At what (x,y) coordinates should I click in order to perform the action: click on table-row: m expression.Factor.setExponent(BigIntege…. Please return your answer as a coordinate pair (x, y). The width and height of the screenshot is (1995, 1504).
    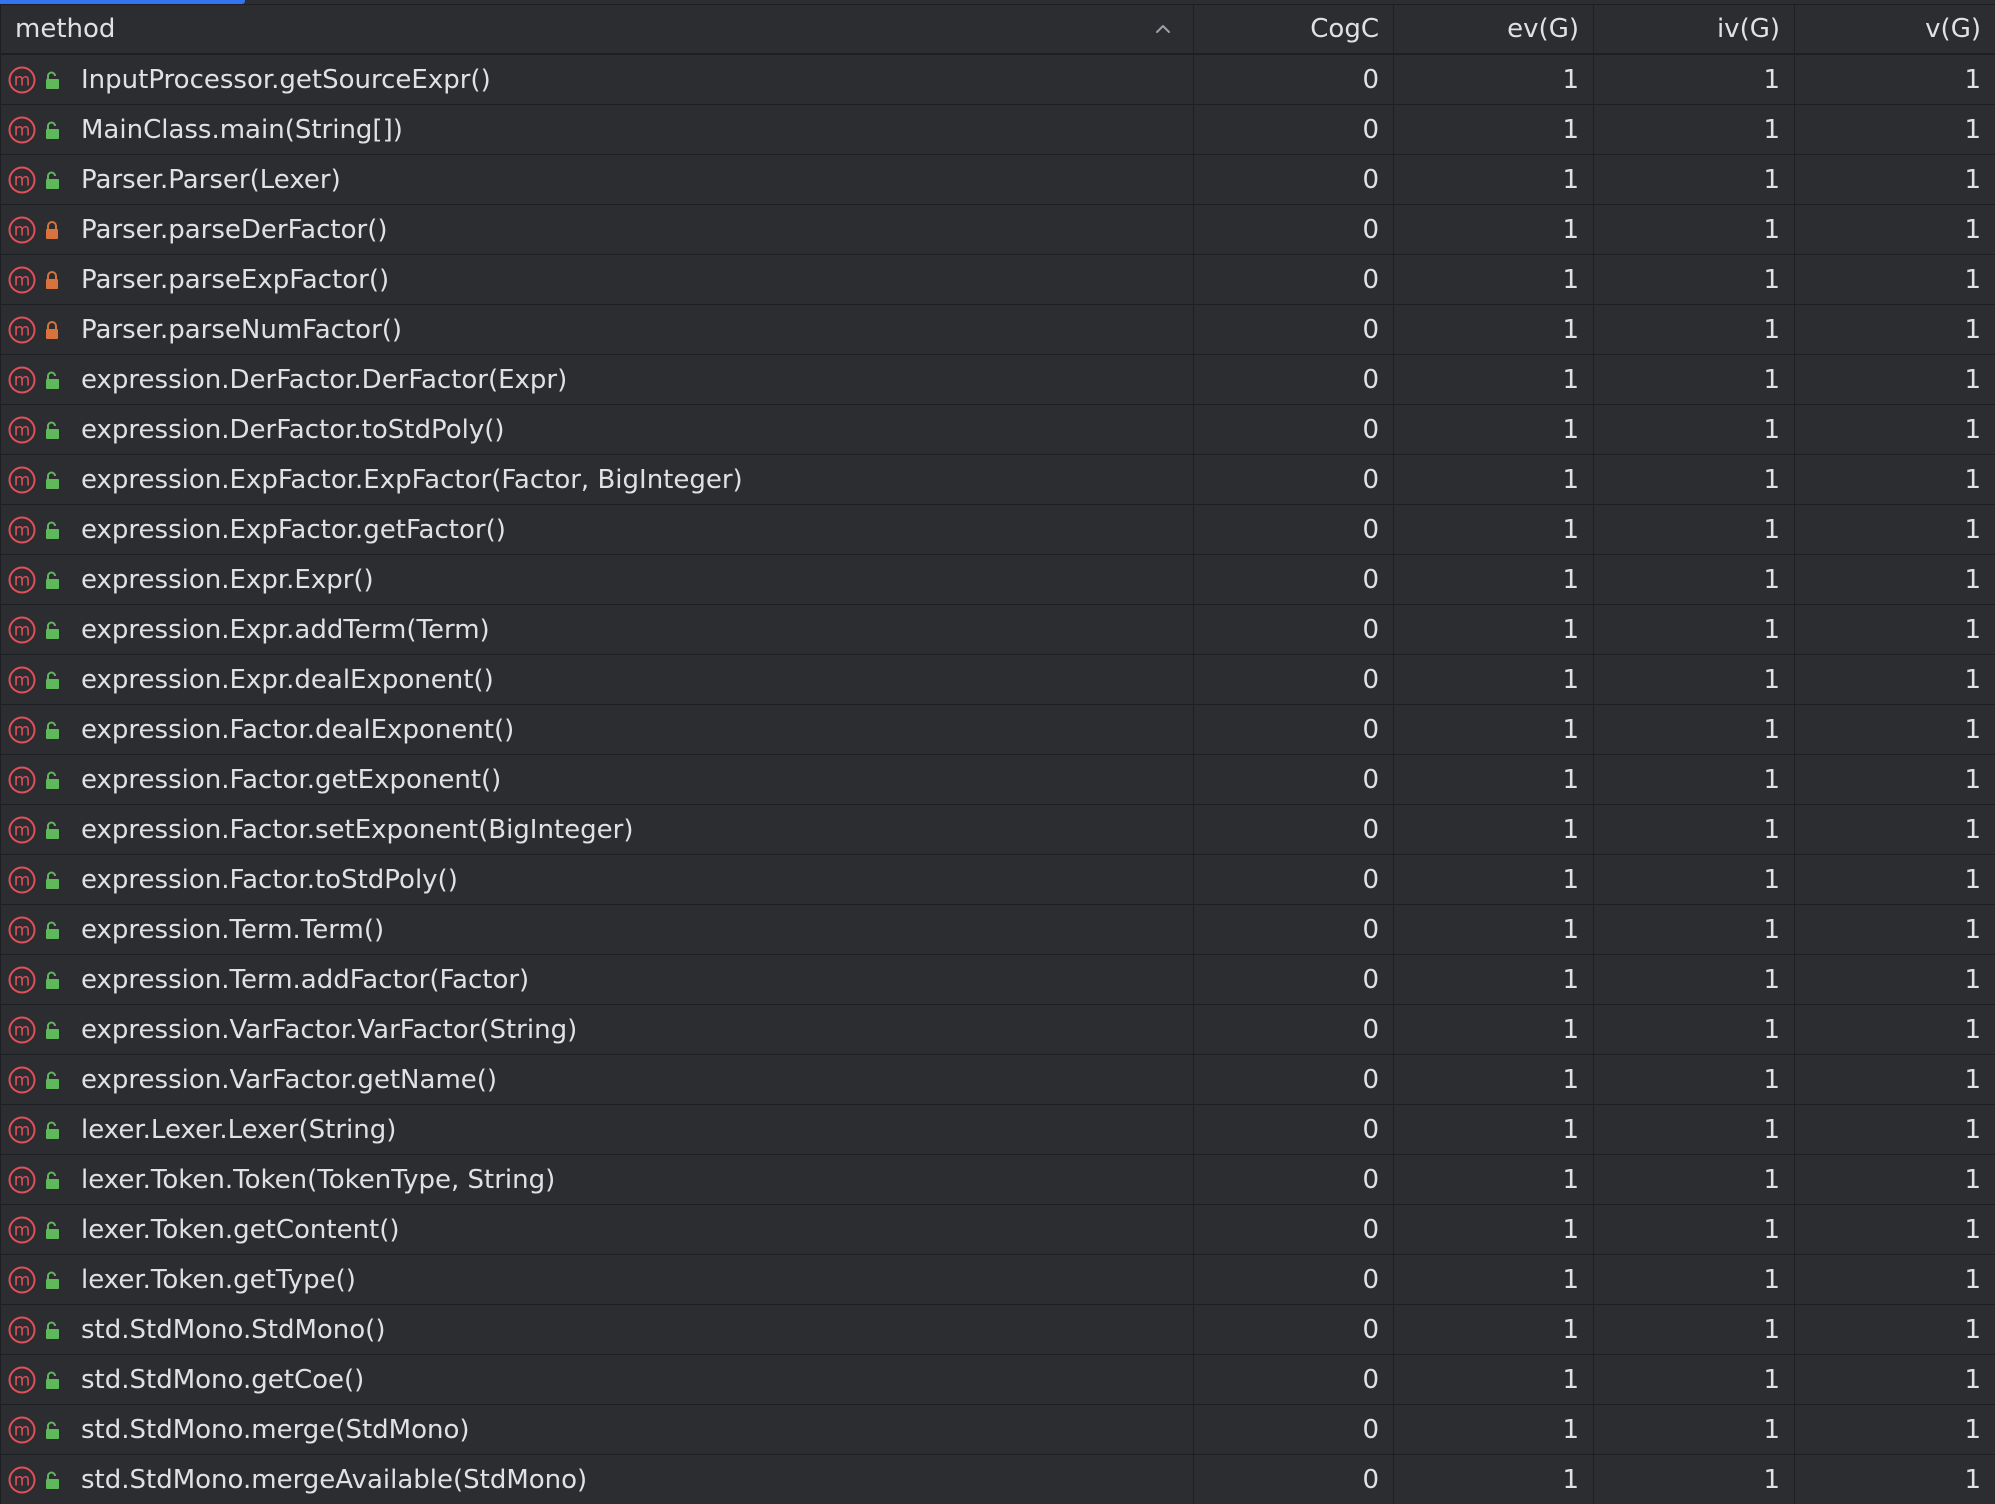
    Looking at the image, I should click on (997, 829).